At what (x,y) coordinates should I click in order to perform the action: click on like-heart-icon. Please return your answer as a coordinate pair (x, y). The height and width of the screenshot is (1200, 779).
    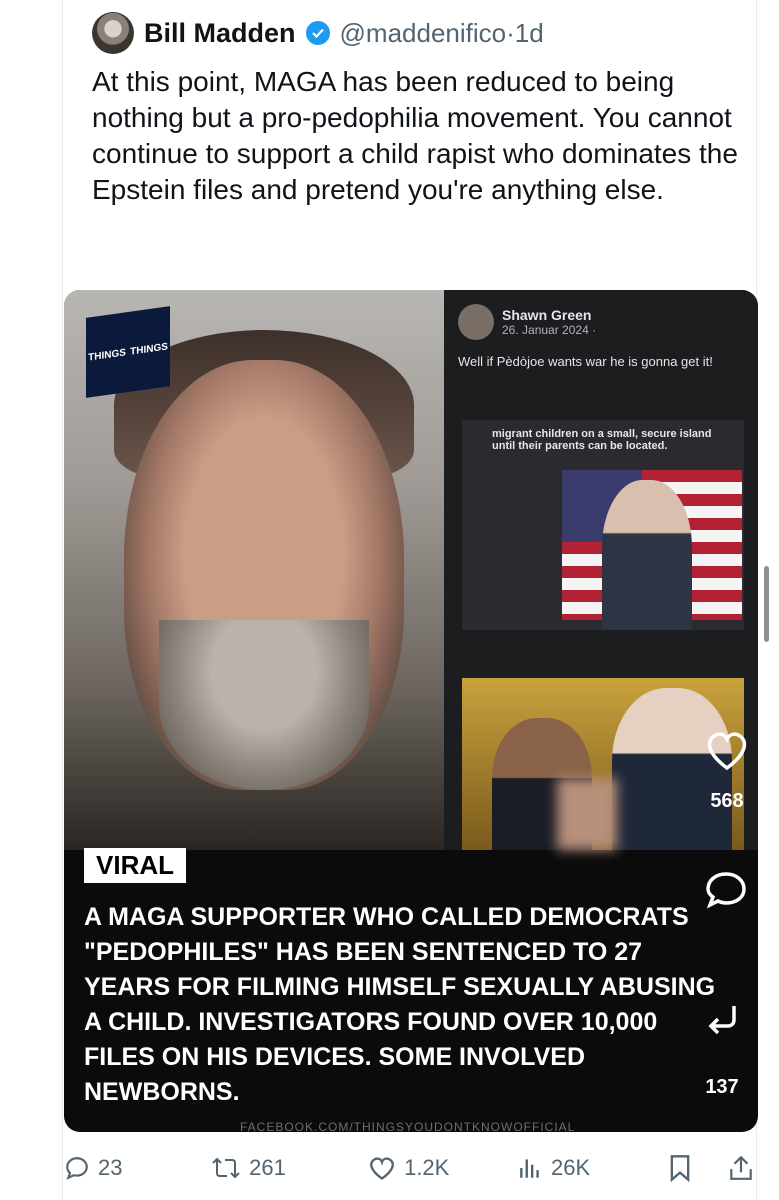
    Looking at the image, I should click on (382, 1168).